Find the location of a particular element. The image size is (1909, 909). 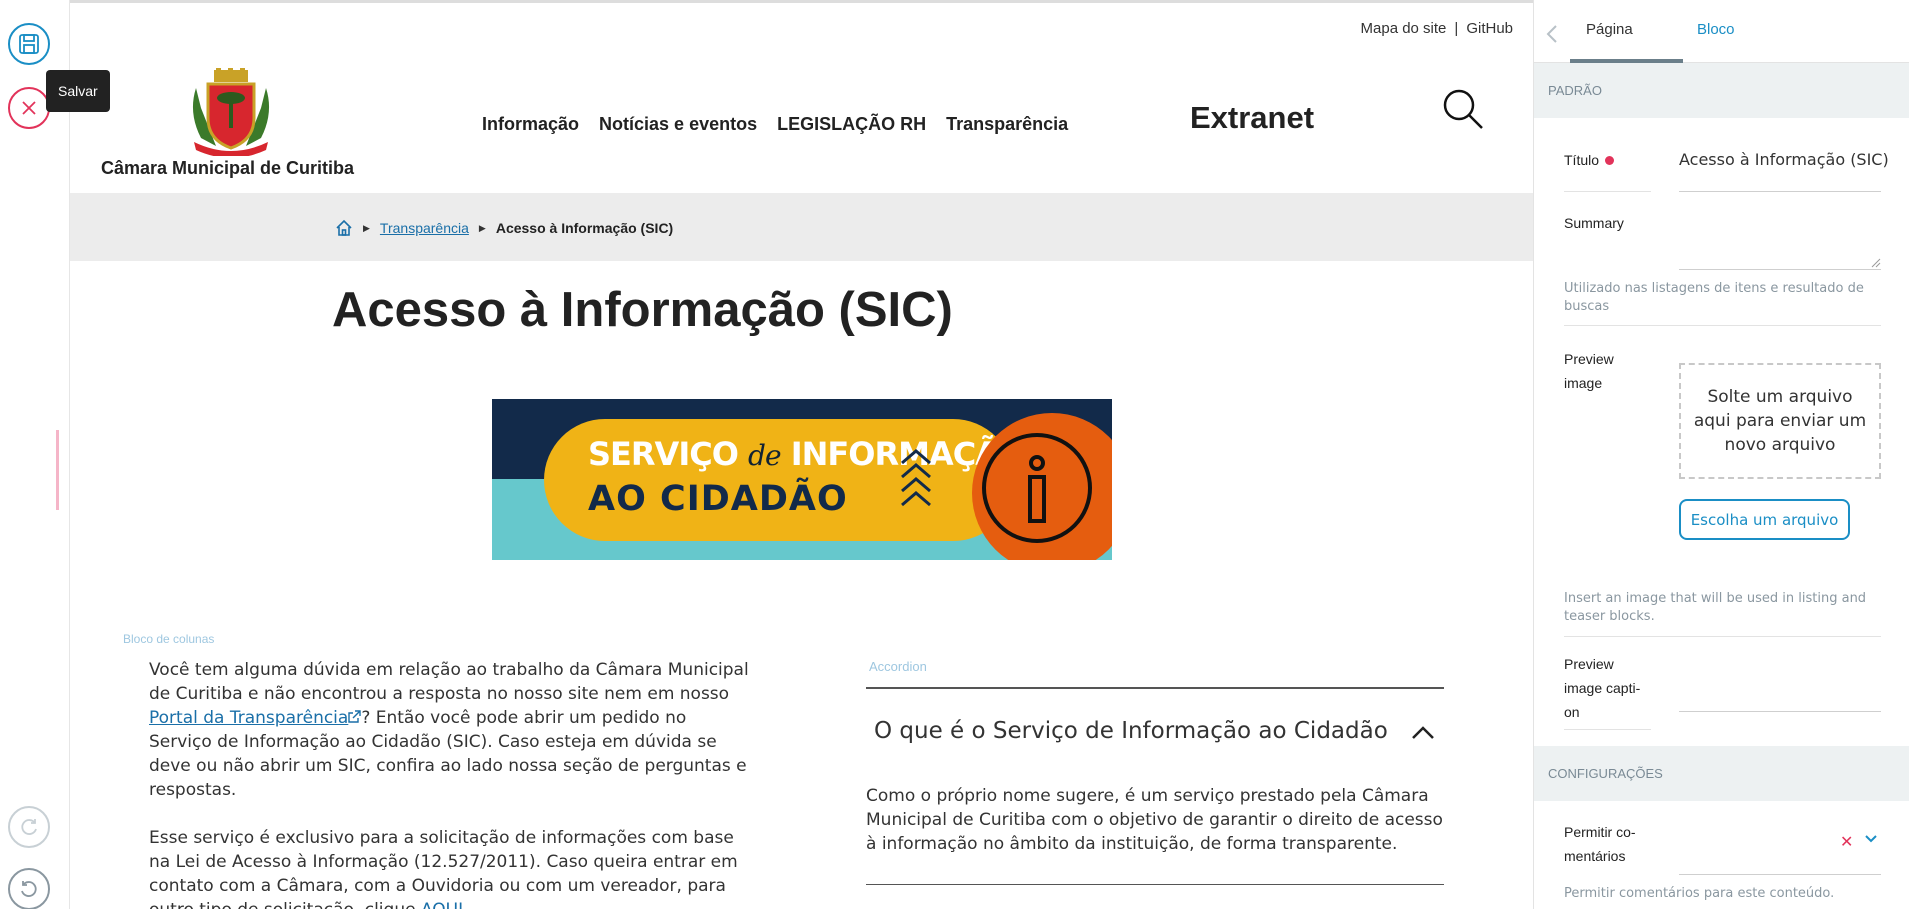

title-label: Título is located at coordinates (1589, 160).